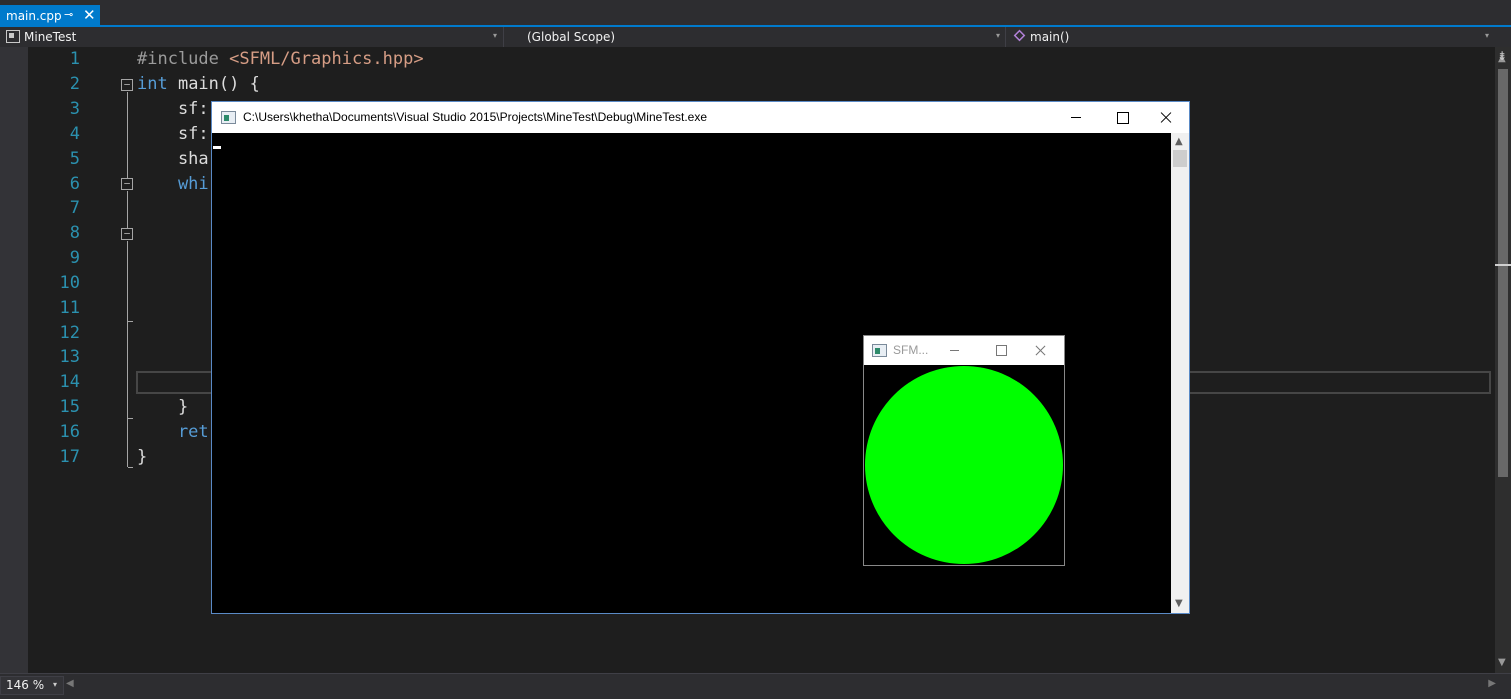 This screenshot has width=1511, height=699. What do you see at coordinates (34, 16) in the screenshot?
I see `tab-title: main.cpp` at bounding box center [34, 16].